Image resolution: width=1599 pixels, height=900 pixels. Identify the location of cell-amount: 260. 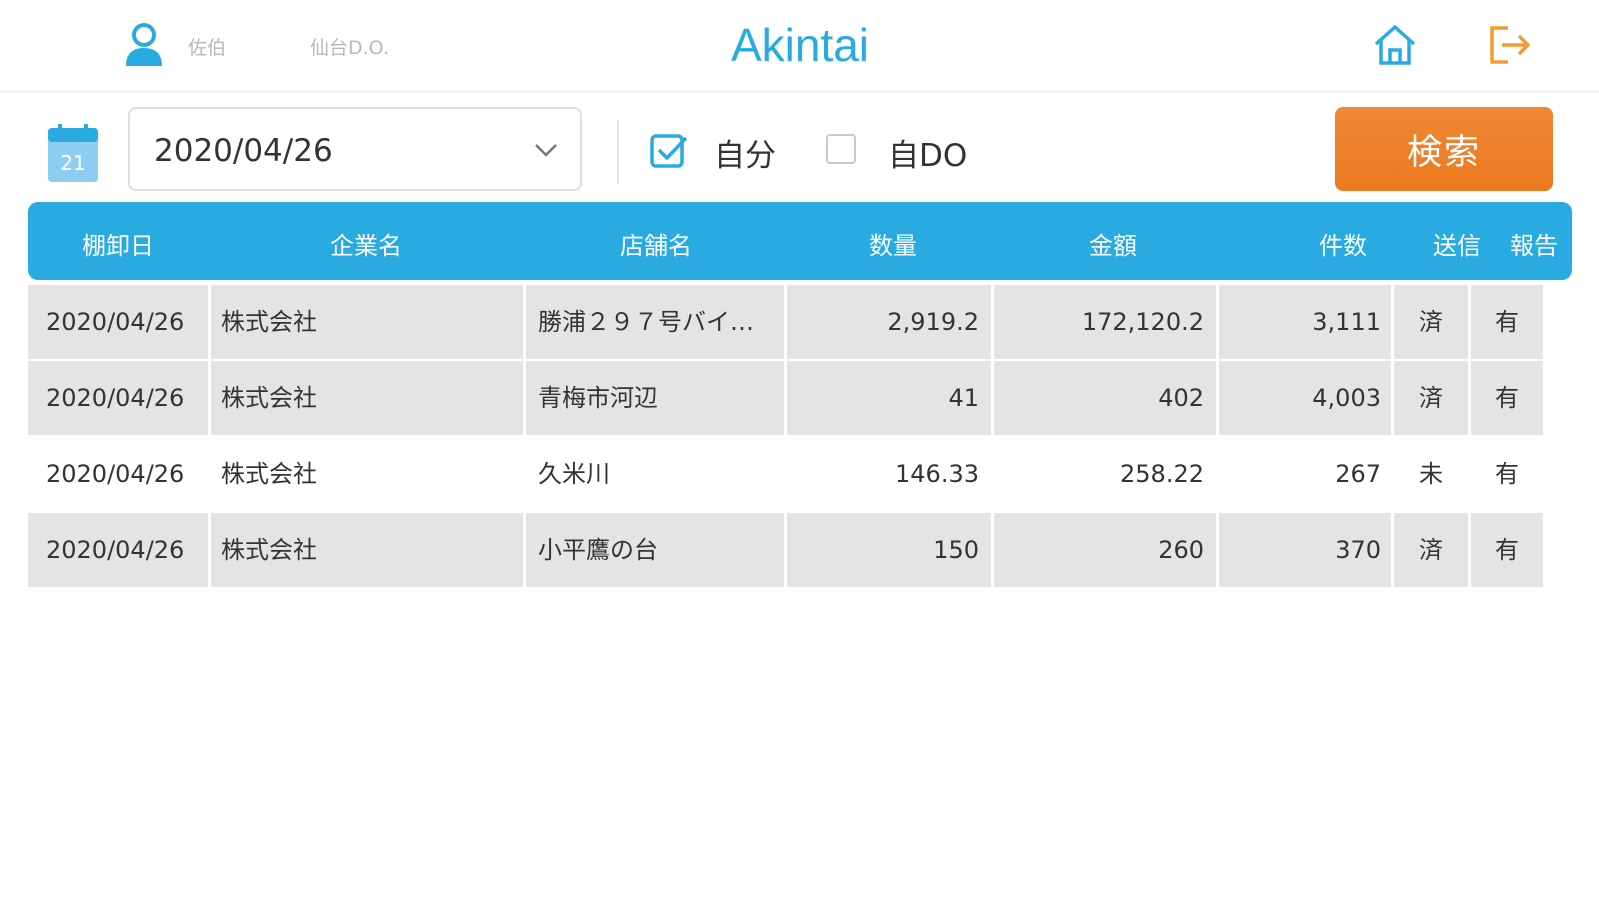
(1105, 550).